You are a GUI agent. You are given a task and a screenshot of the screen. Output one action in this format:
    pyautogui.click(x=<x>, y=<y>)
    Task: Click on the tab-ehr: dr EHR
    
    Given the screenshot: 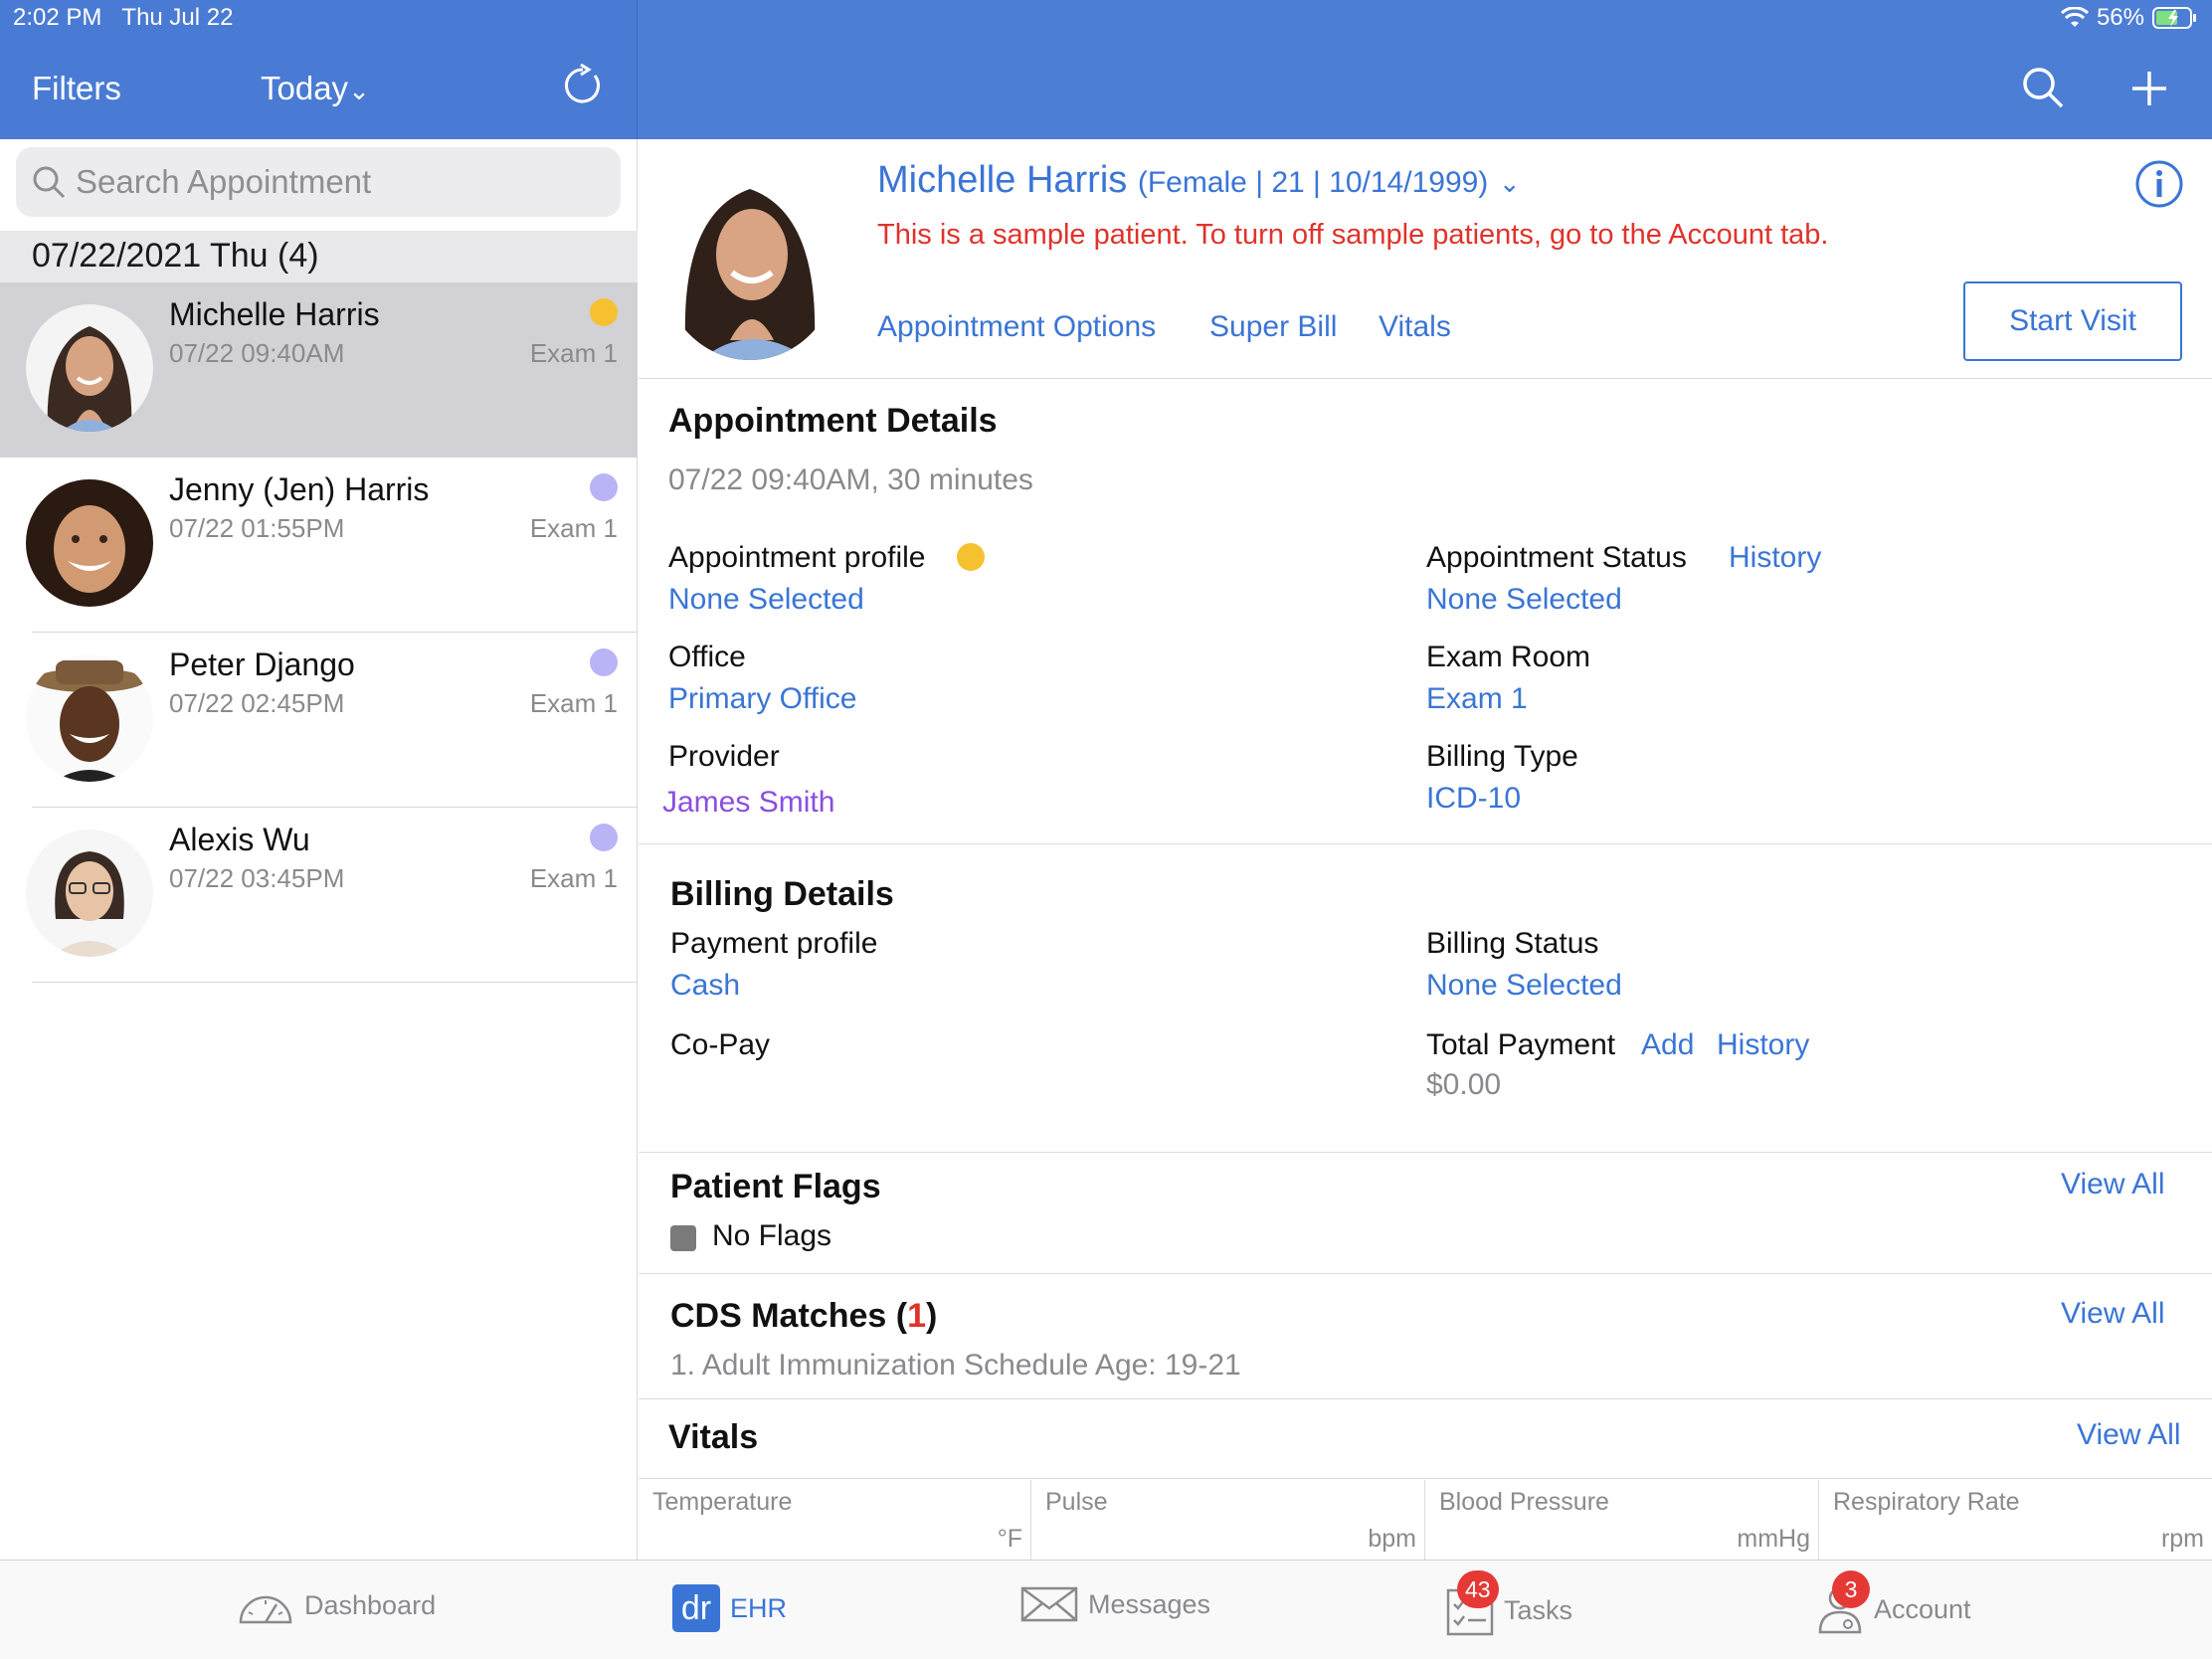 What is the action you would take?
    pyautogui.click(x=729, y=1608)
    